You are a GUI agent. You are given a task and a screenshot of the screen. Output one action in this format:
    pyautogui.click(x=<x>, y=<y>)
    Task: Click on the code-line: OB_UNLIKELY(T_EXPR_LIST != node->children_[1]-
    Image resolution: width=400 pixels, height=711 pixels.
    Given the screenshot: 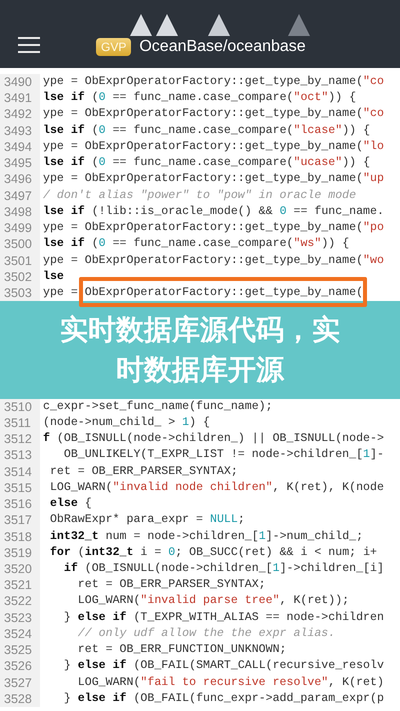 What is the action you would take?
    pyautogui.click(x=223, y=455)
    